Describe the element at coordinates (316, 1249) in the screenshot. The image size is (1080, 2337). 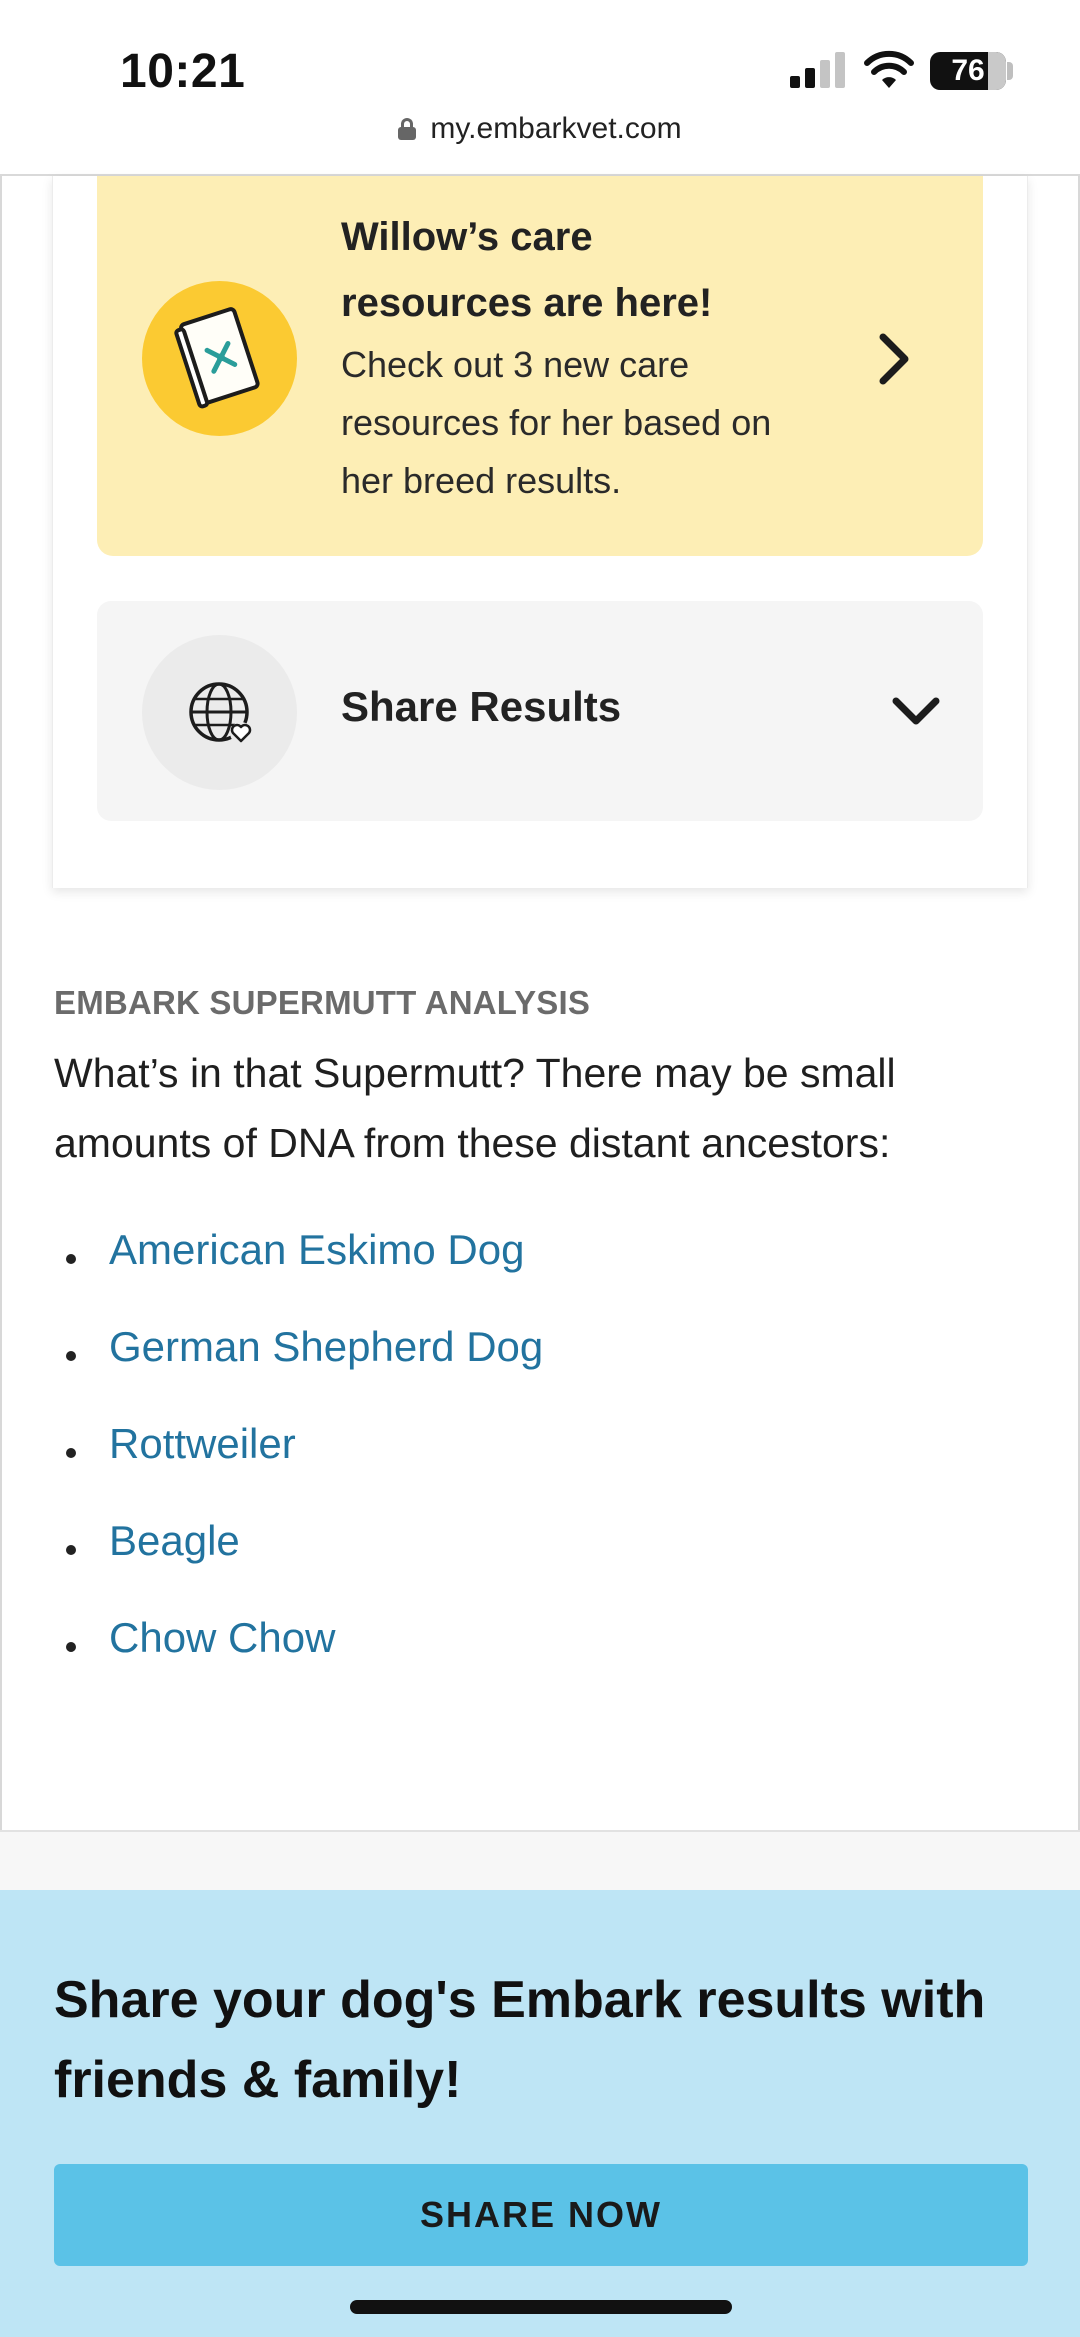
I see `breed-link-american-eskimo-dog: American Eskimo Dog` at that location.